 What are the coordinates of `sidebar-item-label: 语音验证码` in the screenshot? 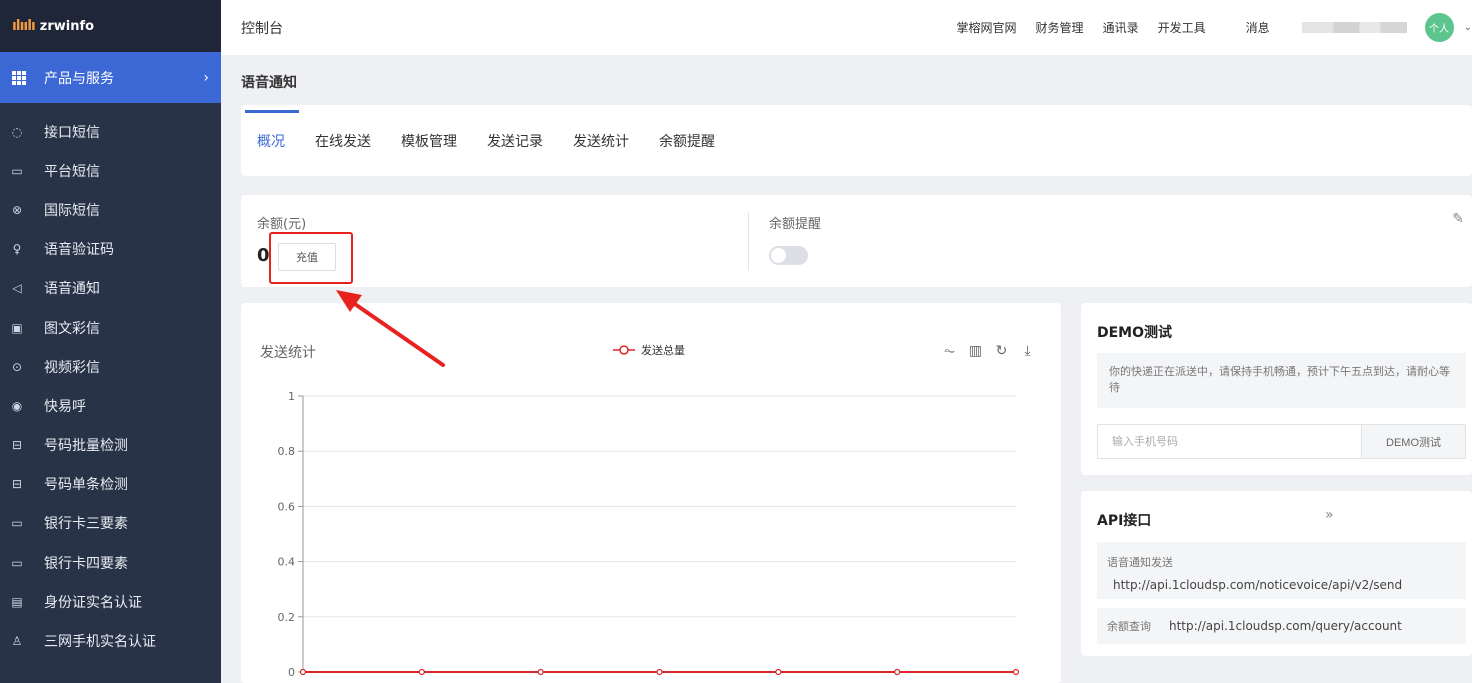 It's located at (79, 250).